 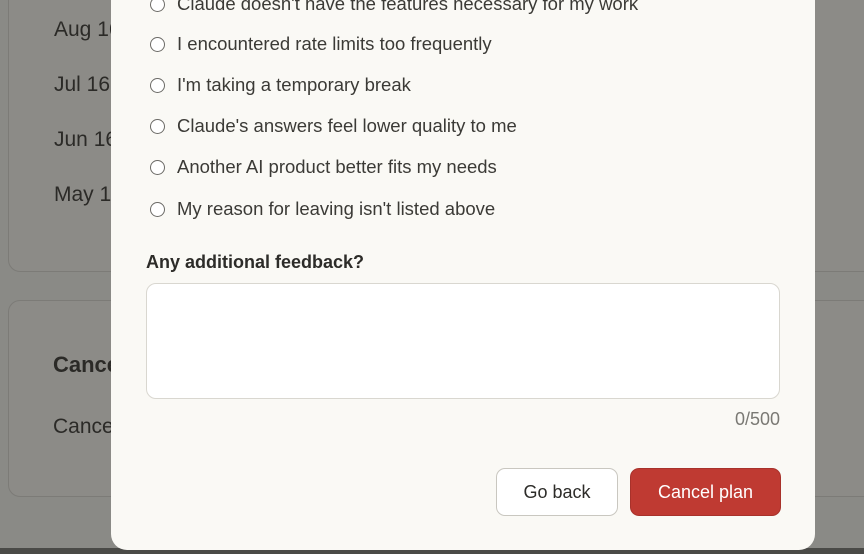 I want to click on reason-label: My reason for leaving isn't listed above, so click(x=336, y=208).